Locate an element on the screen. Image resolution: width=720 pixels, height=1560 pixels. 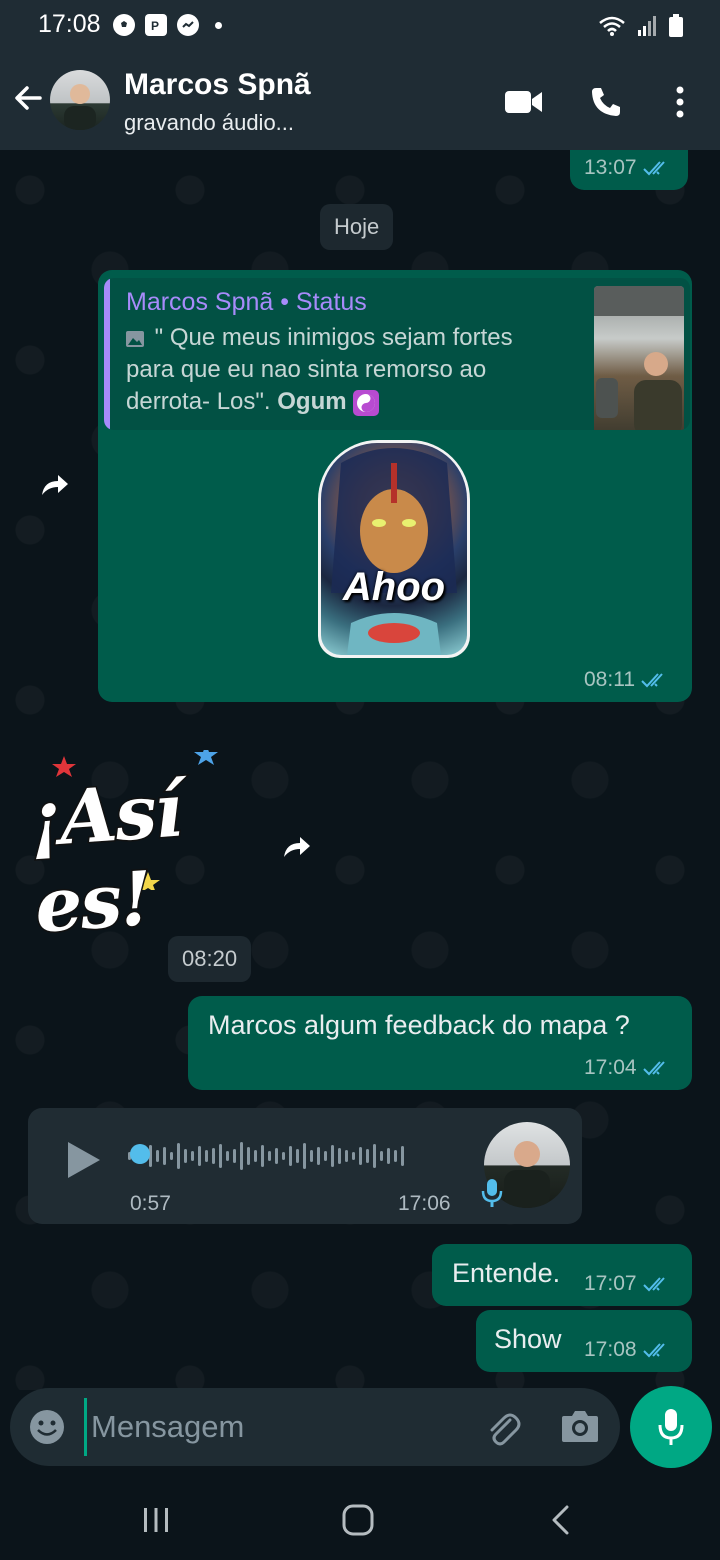
camera-icon is located at coordinates (580, 1426).